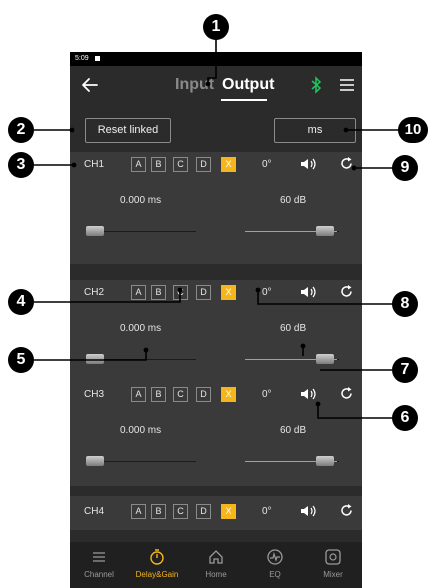 The width and height of the screenshot is (432, 588). Describe the element at coordinates (316, 85) in the screenshot. I see `bluetooth-icon` at that location.